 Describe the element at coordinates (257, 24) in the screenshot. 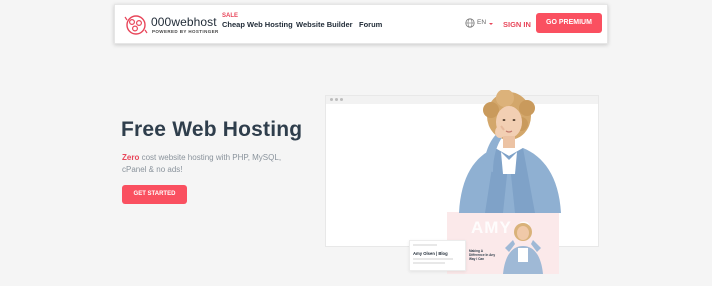

I see `nav-cheap-web-hosting: Cheap Web Hosting` at that location.